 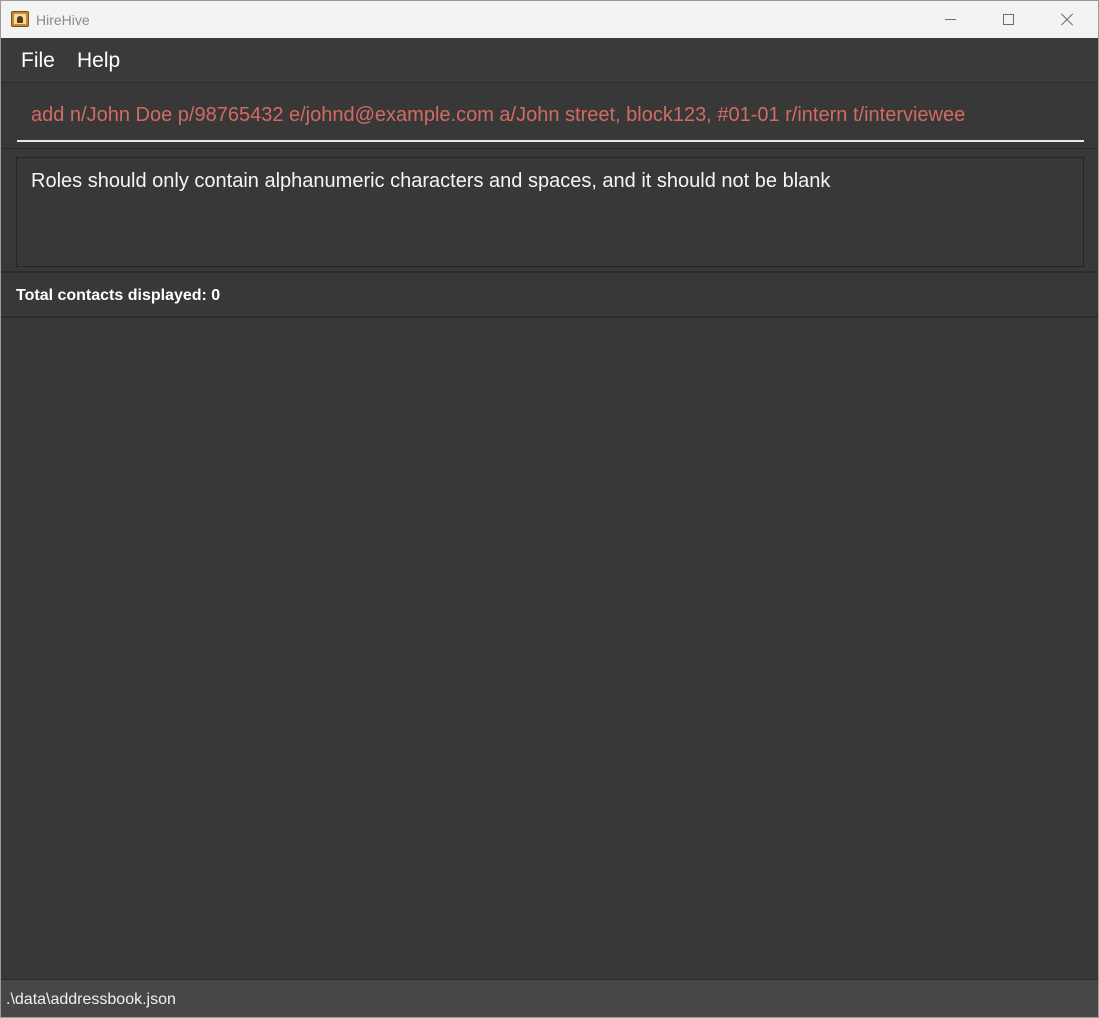 What do you see at coordinates (20, 19) in the screenshot?
I see `address-book-icon` at bounding box center [20, 19].